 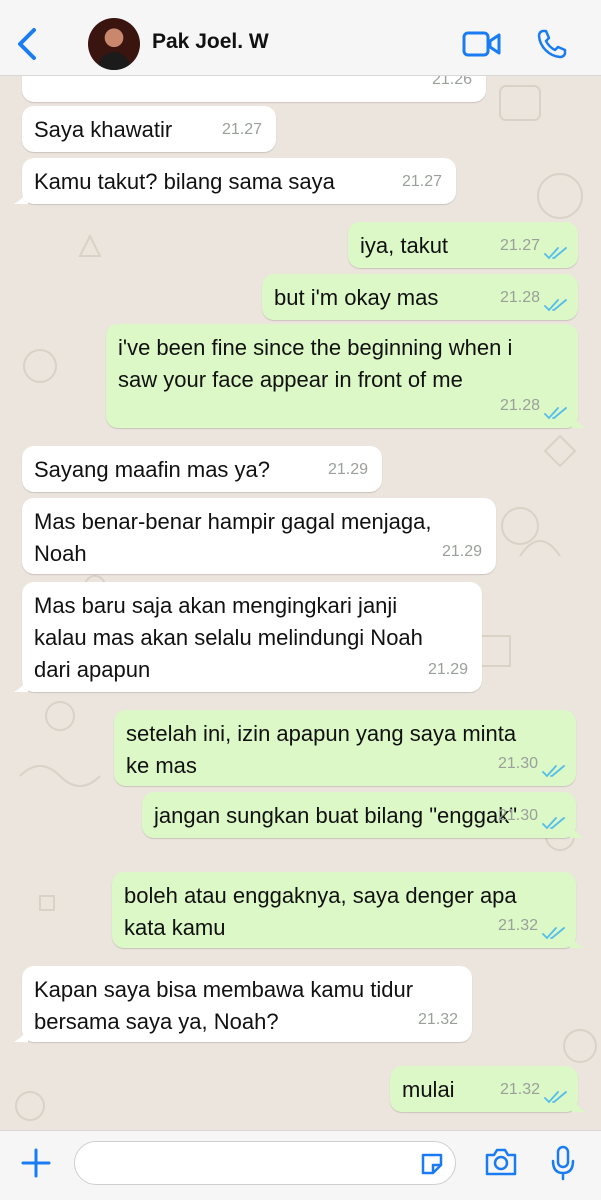 What do you see at coordinates (488, 1089) in the screenshot?
I see `outgoing-message: mulai 21.32` at bounding box center [488, 1089].